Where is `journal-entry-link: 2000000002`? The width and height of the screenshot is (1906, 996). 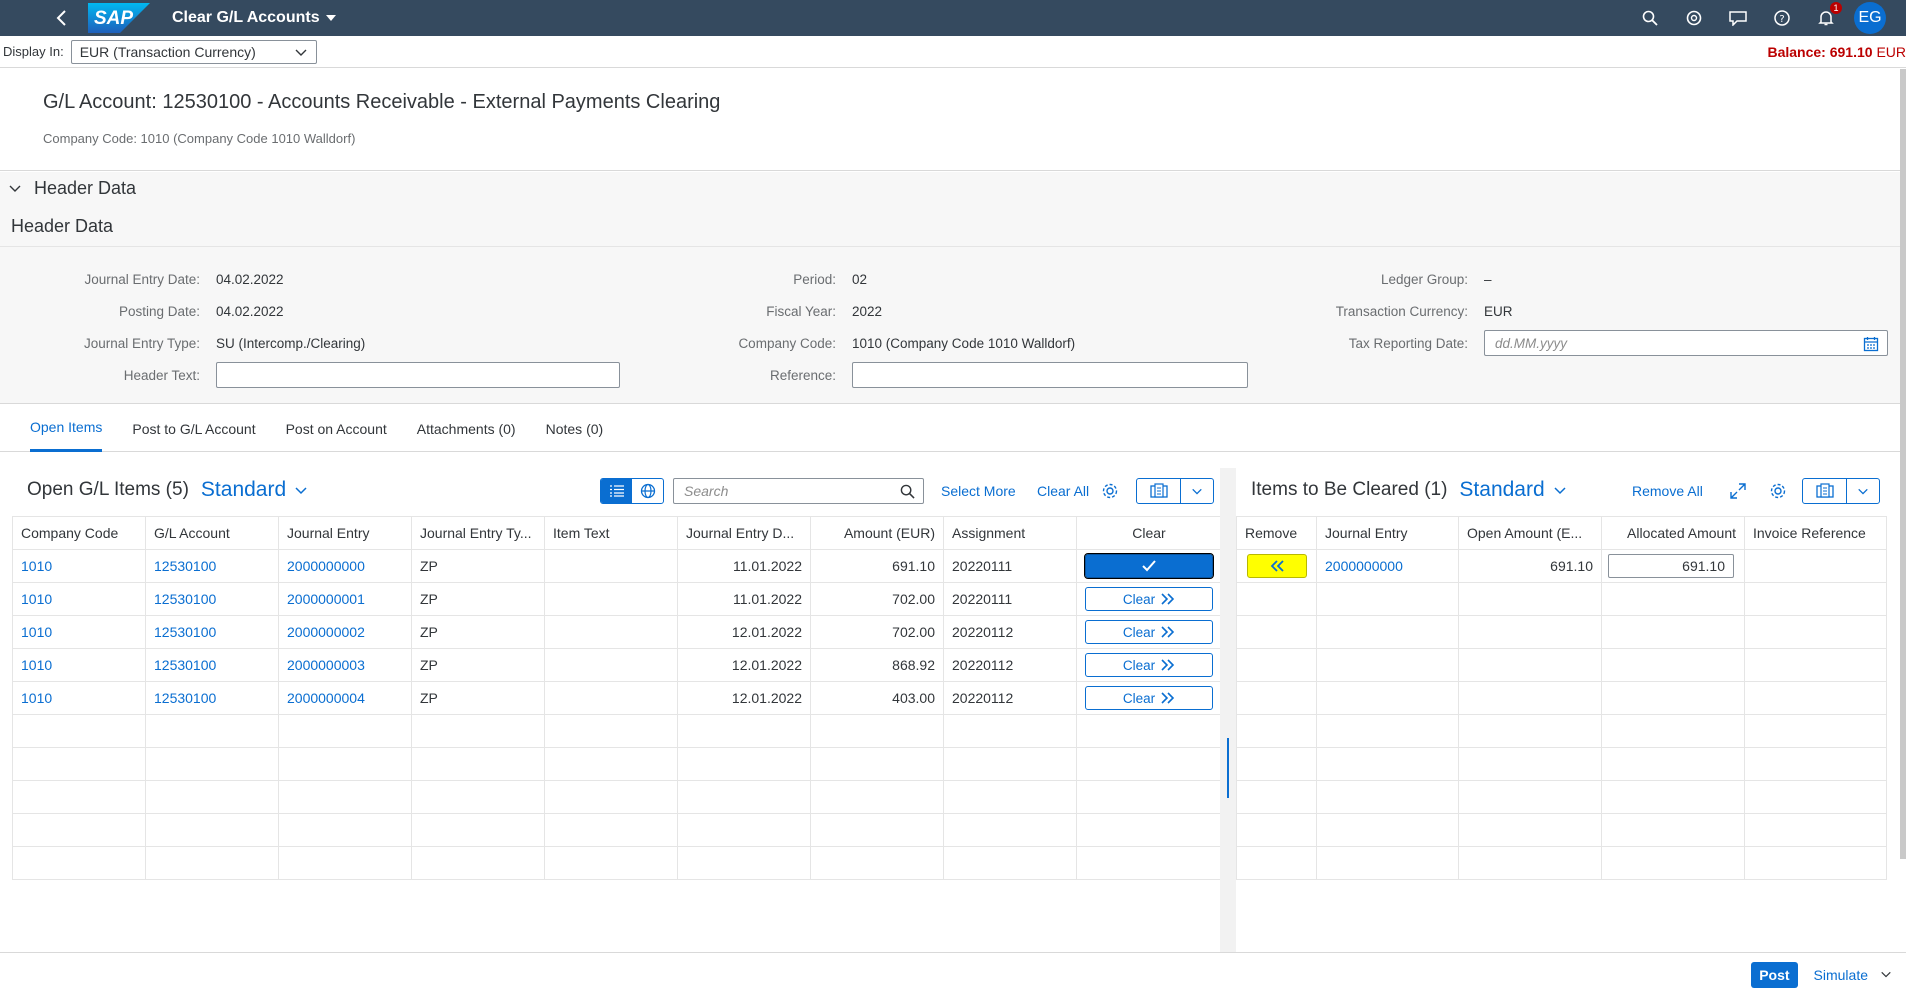
journal-entry-link: 2000000002 is located at coordinates (326, 632).